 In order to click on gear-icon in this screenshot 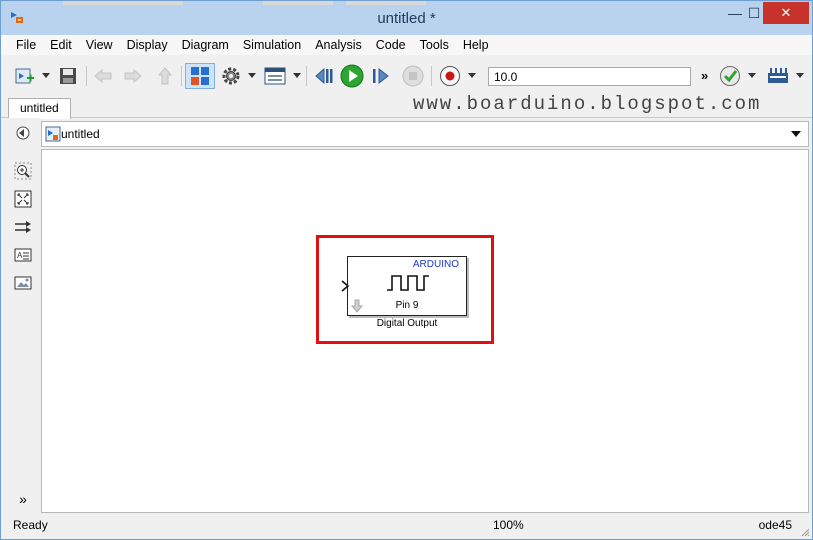, I will do `click(231, 76)`.